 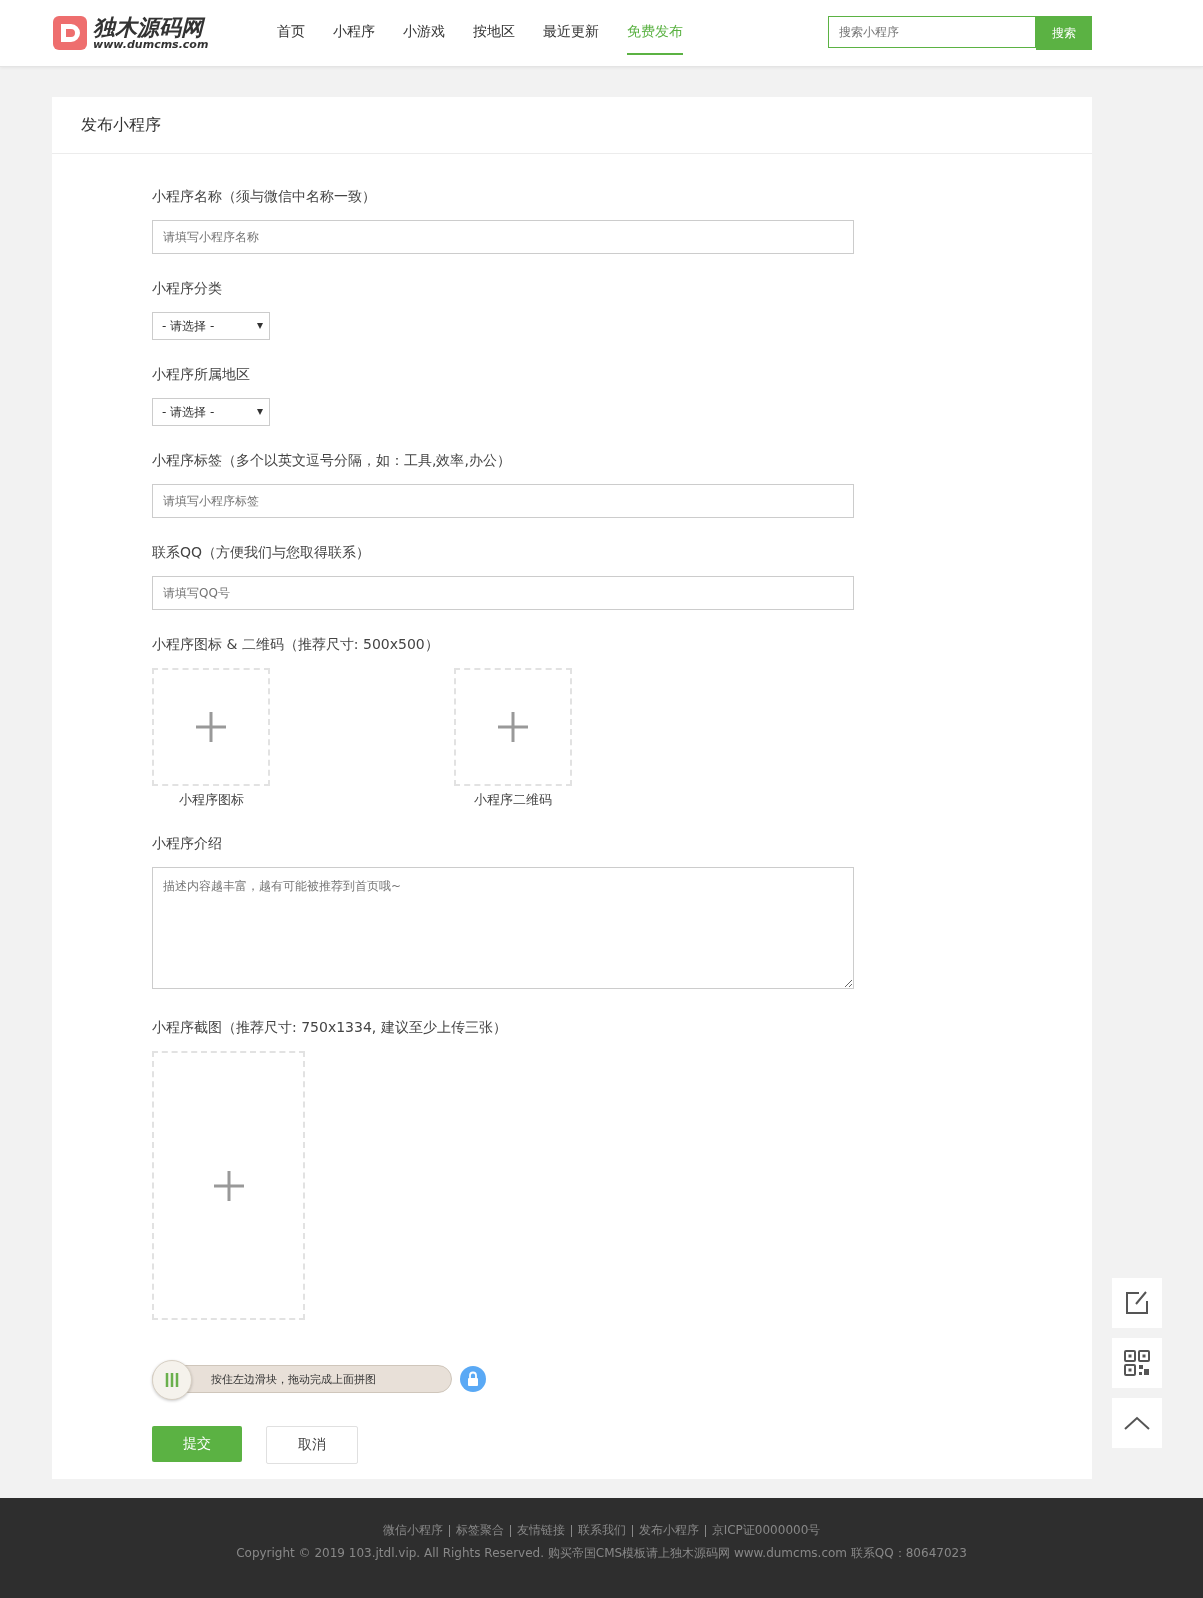 I want to click on logo-icon, so click(x=70, y=33).